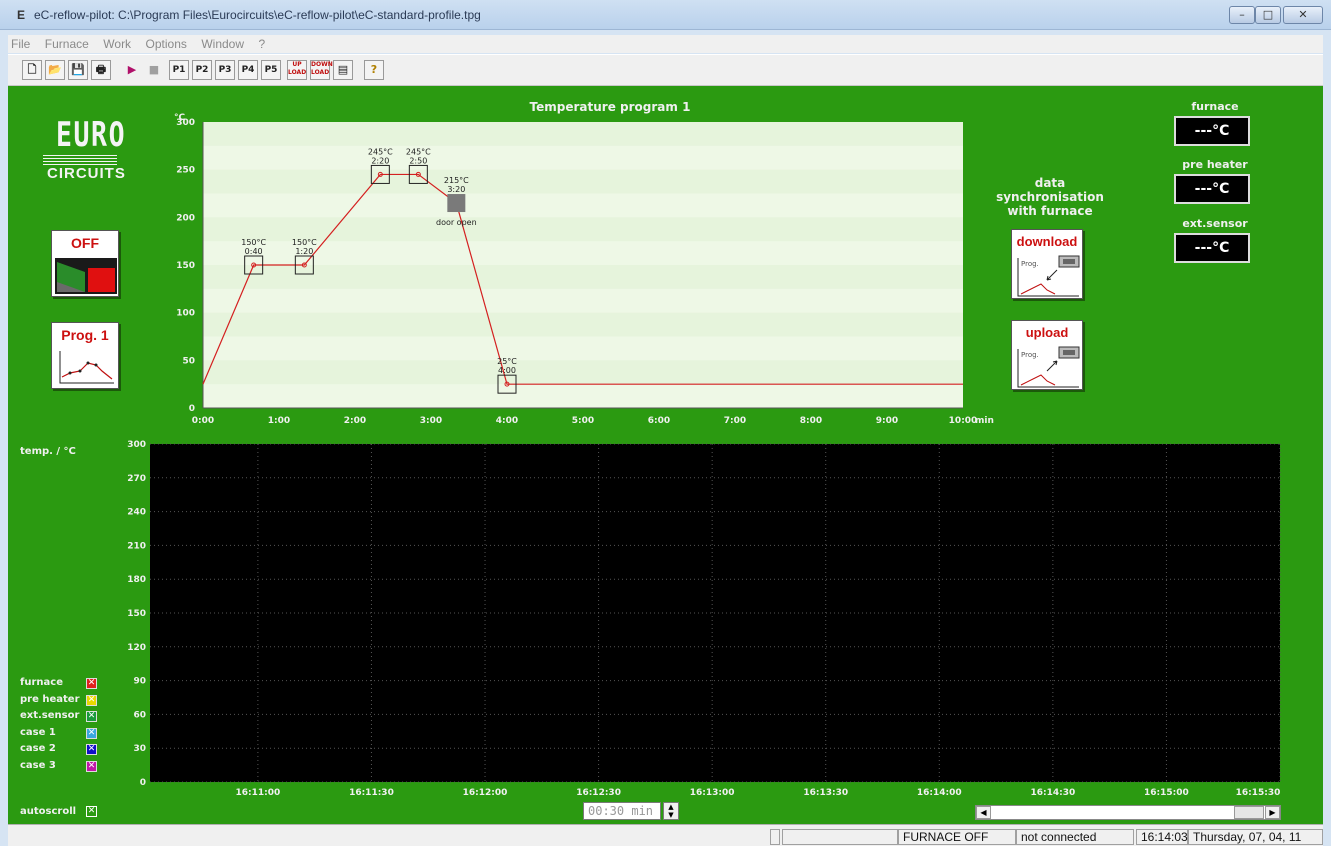 The width and height of the screenshot is (1331, 846). Describe the element at coordinates (1303, 15) in the screenshot. I see `close-button: ✕` at that location.